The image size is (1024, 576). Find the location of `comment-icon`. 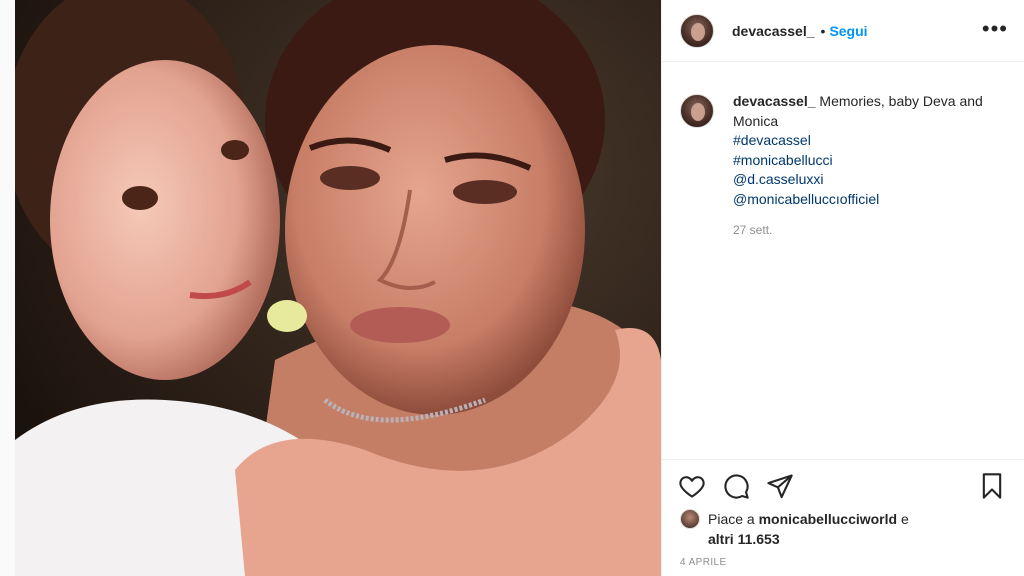

comment-icon is located at coordinates (737, 487).